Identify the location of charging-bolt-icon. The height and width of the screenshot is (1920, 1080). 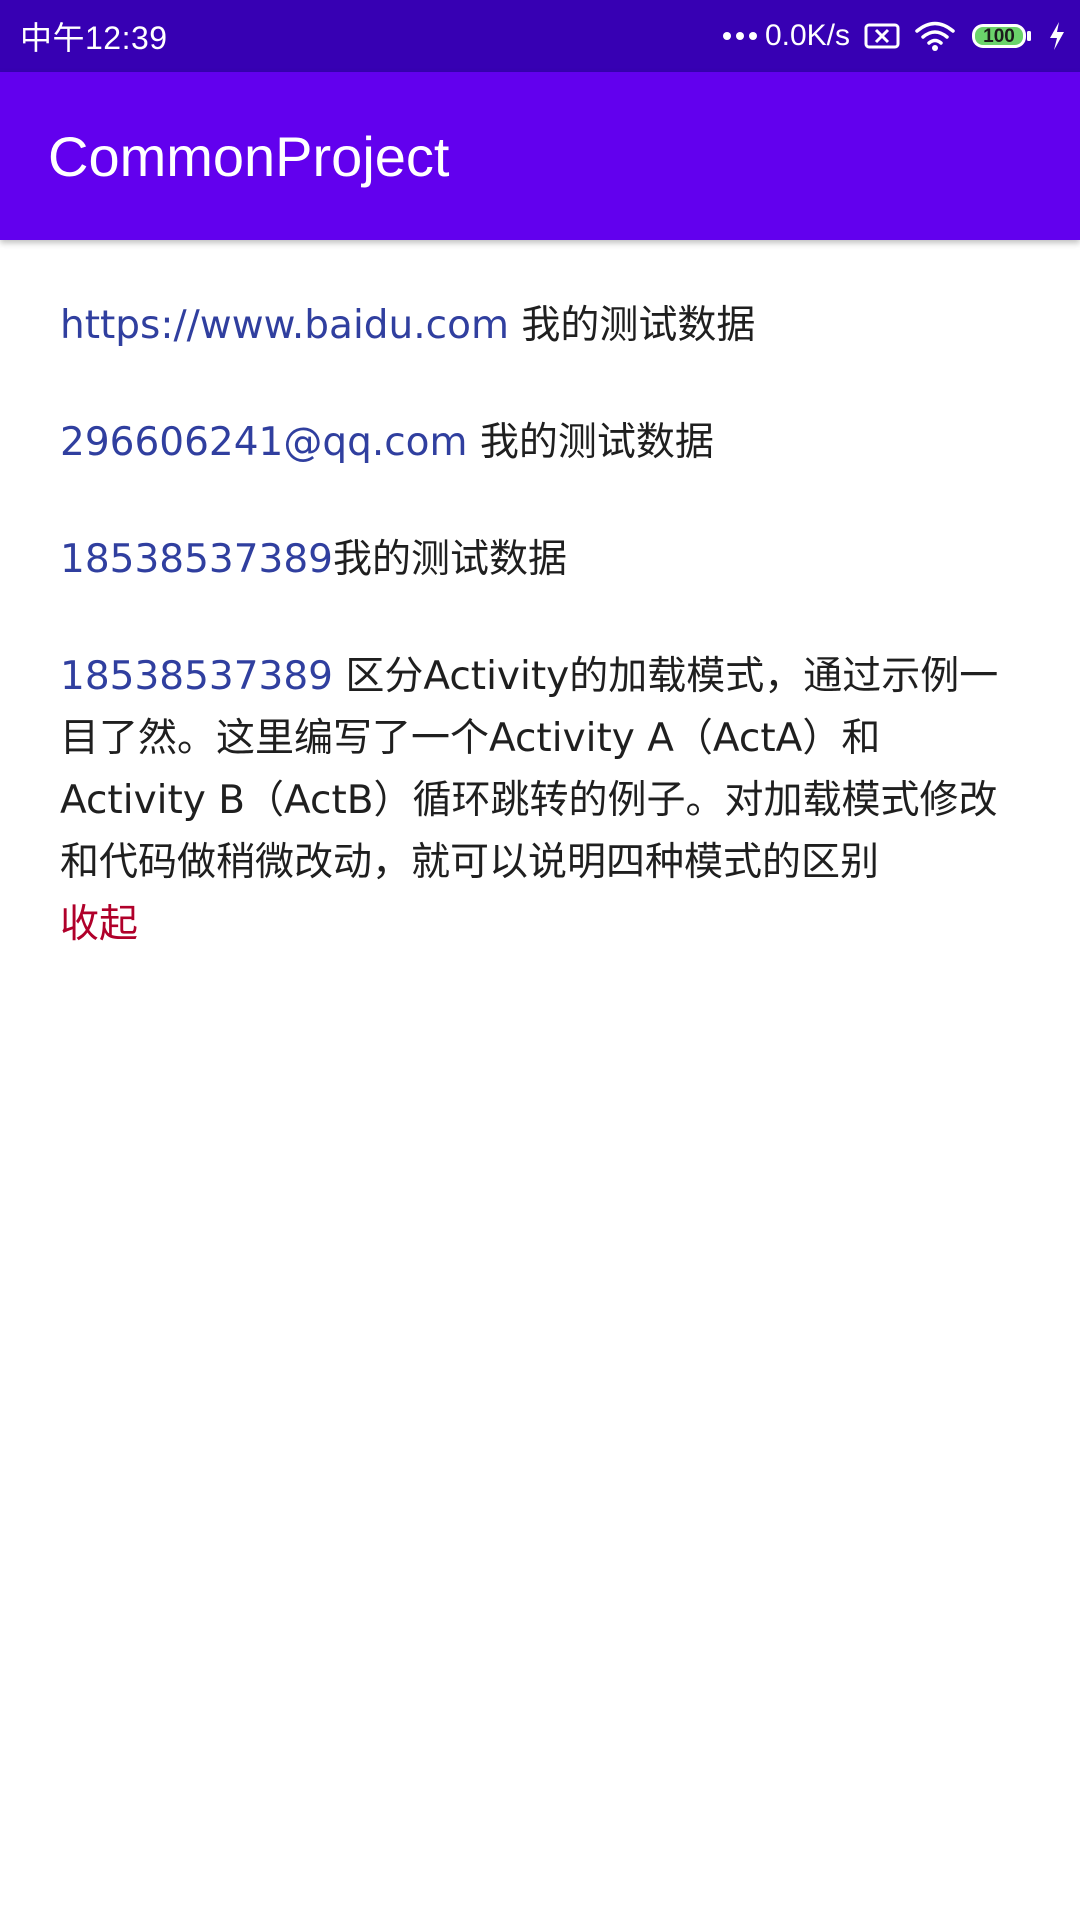
(1057, 36).